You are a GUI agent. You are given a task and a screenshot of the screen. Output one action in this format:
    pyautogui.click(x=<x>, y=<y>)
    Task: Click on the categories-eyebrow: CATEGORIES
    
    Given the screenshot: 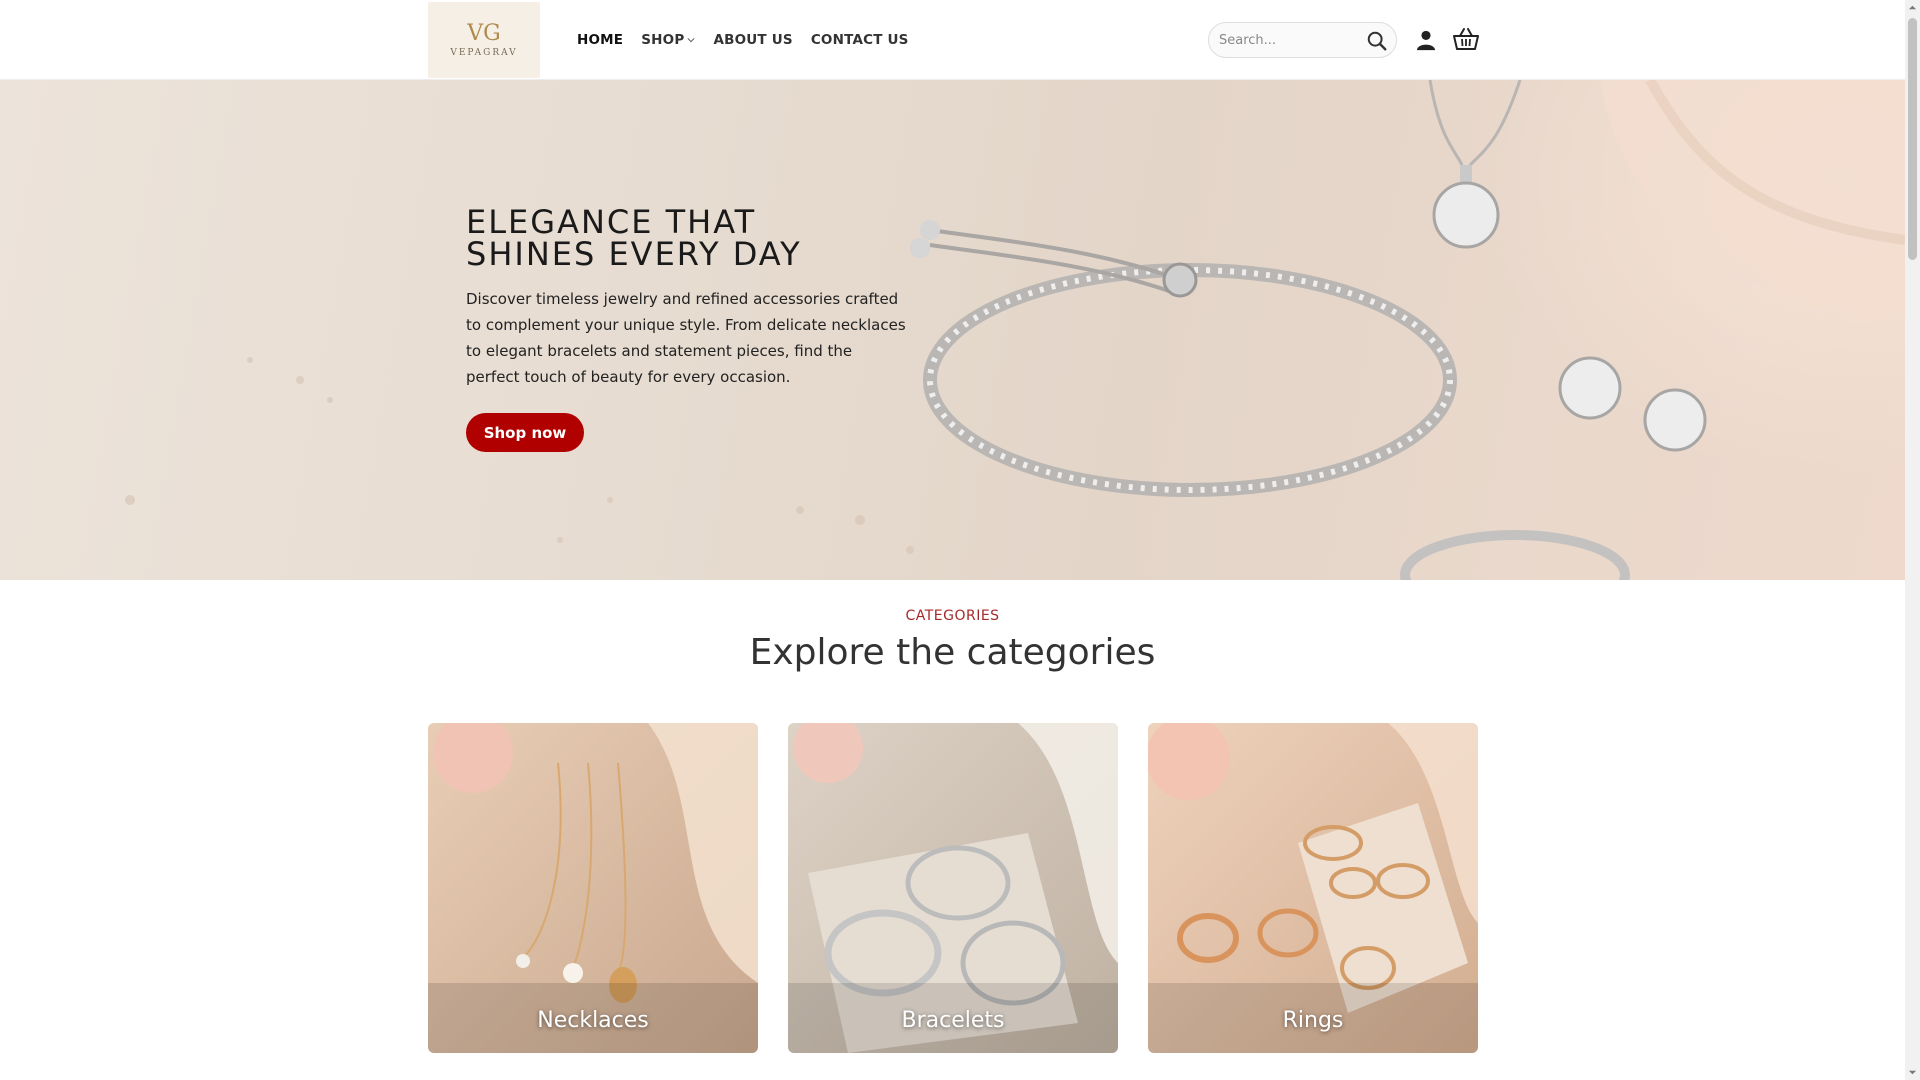 What is the action you would take?
    pyautogui.click(x=952, y=616)
    